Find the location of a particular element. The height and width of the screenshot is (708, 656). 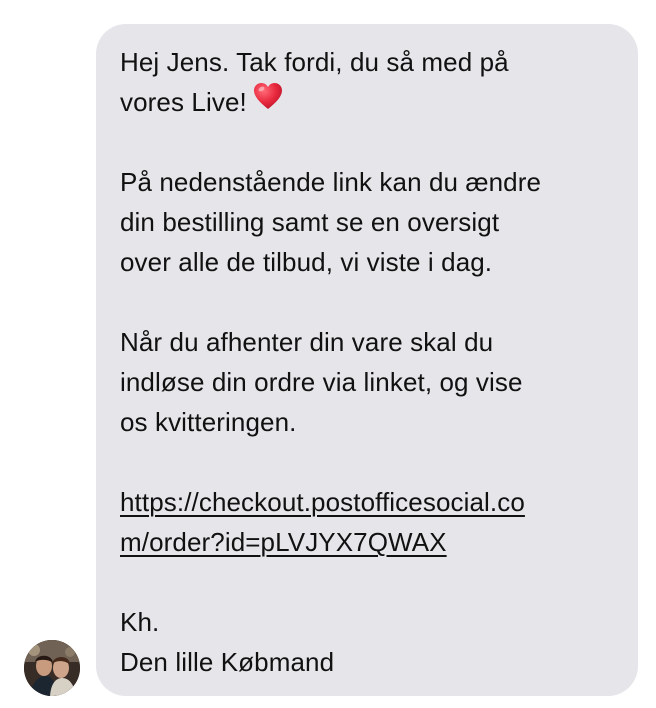

checkout-link: m/order?id=pLVJYX7QWAX is located at coordinates (368, 542).